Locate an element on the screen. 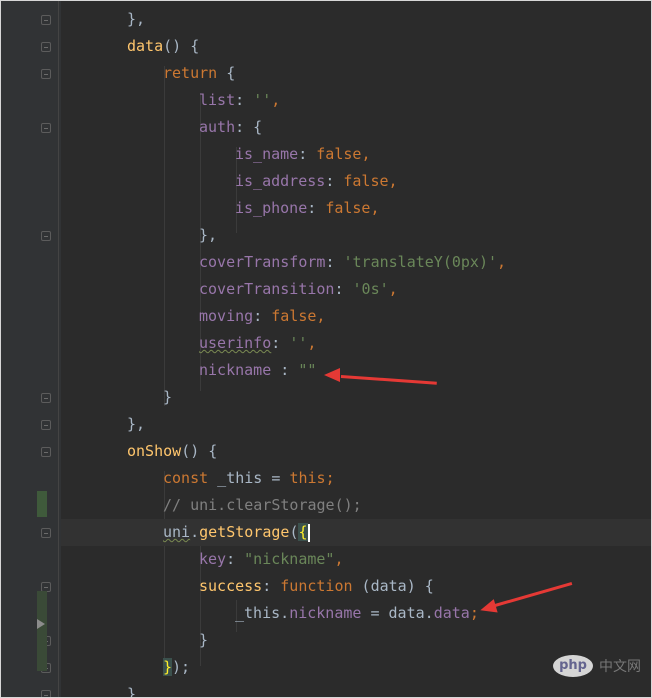 The width and height of the screenshot is (652, 698). execution-arrow-icon is located at coordinates (41, 624).